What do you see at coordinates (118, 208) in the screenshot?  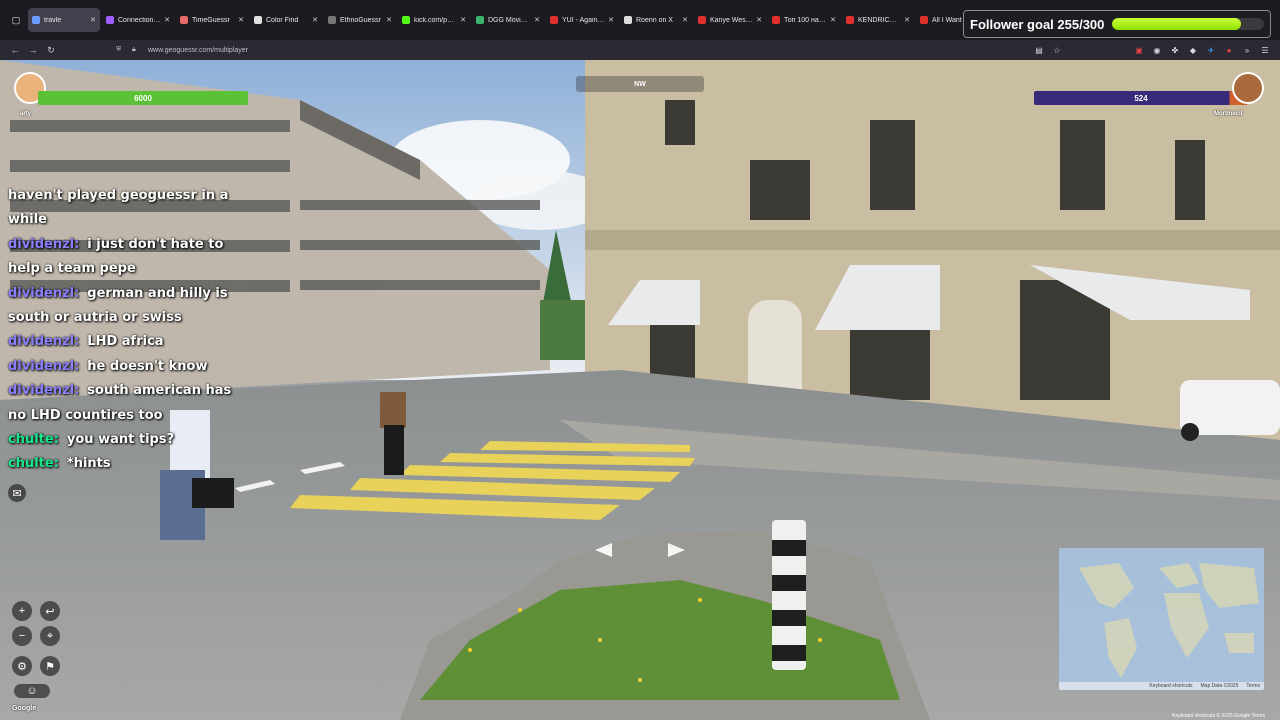 I see `chat-text: haven't played geoguessr in a while` at bounding box center [118, 208].